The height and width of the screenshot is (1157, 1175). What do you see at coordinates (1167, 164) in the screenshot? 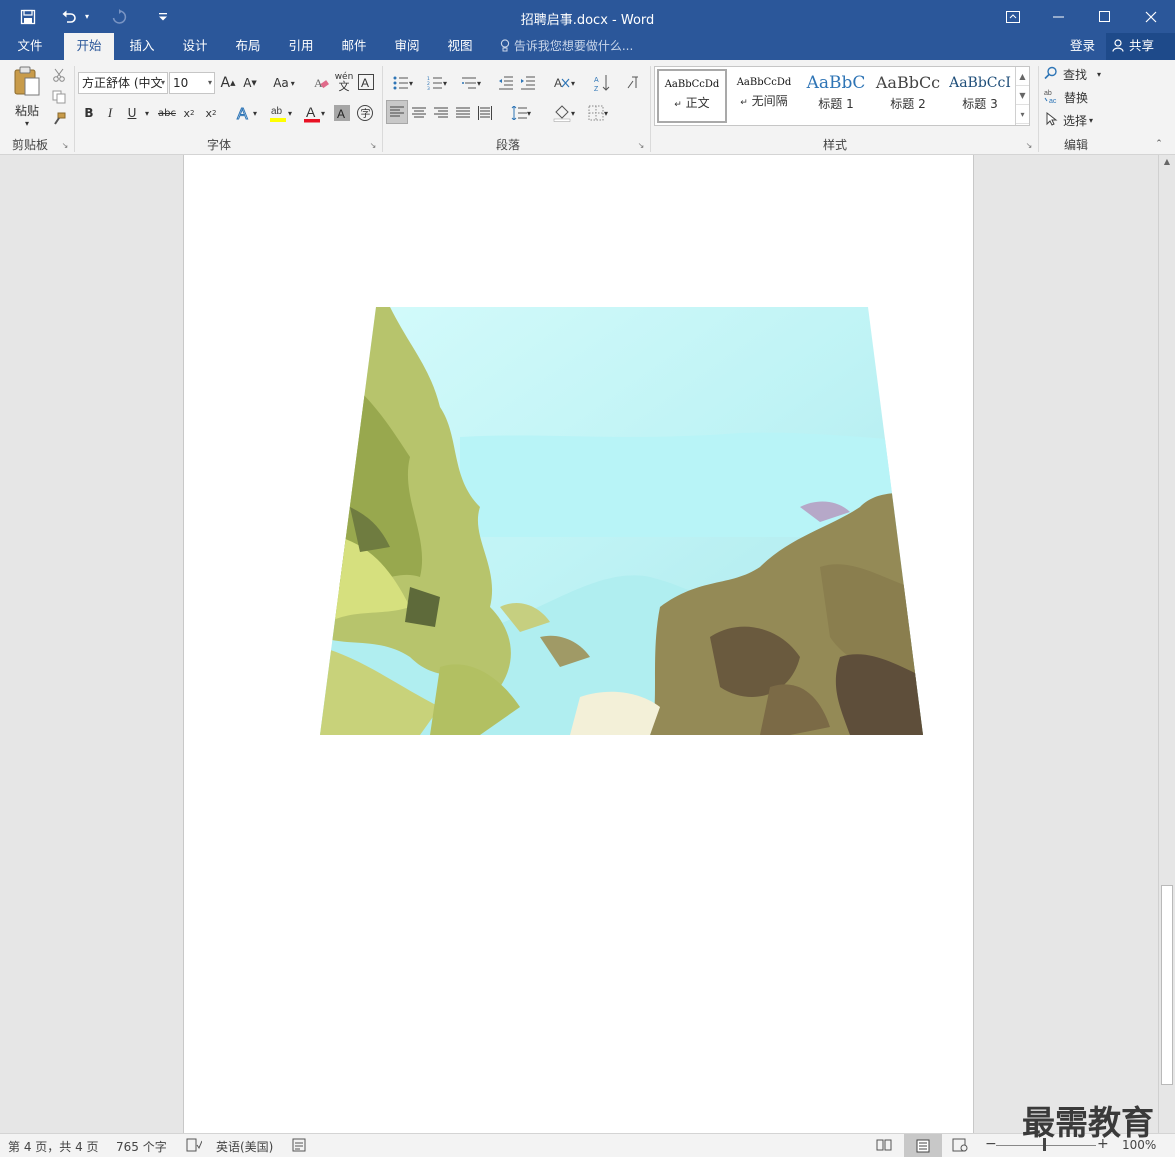
I see `scroll-up-icon: ▲` at bounding box center [1167, 164].